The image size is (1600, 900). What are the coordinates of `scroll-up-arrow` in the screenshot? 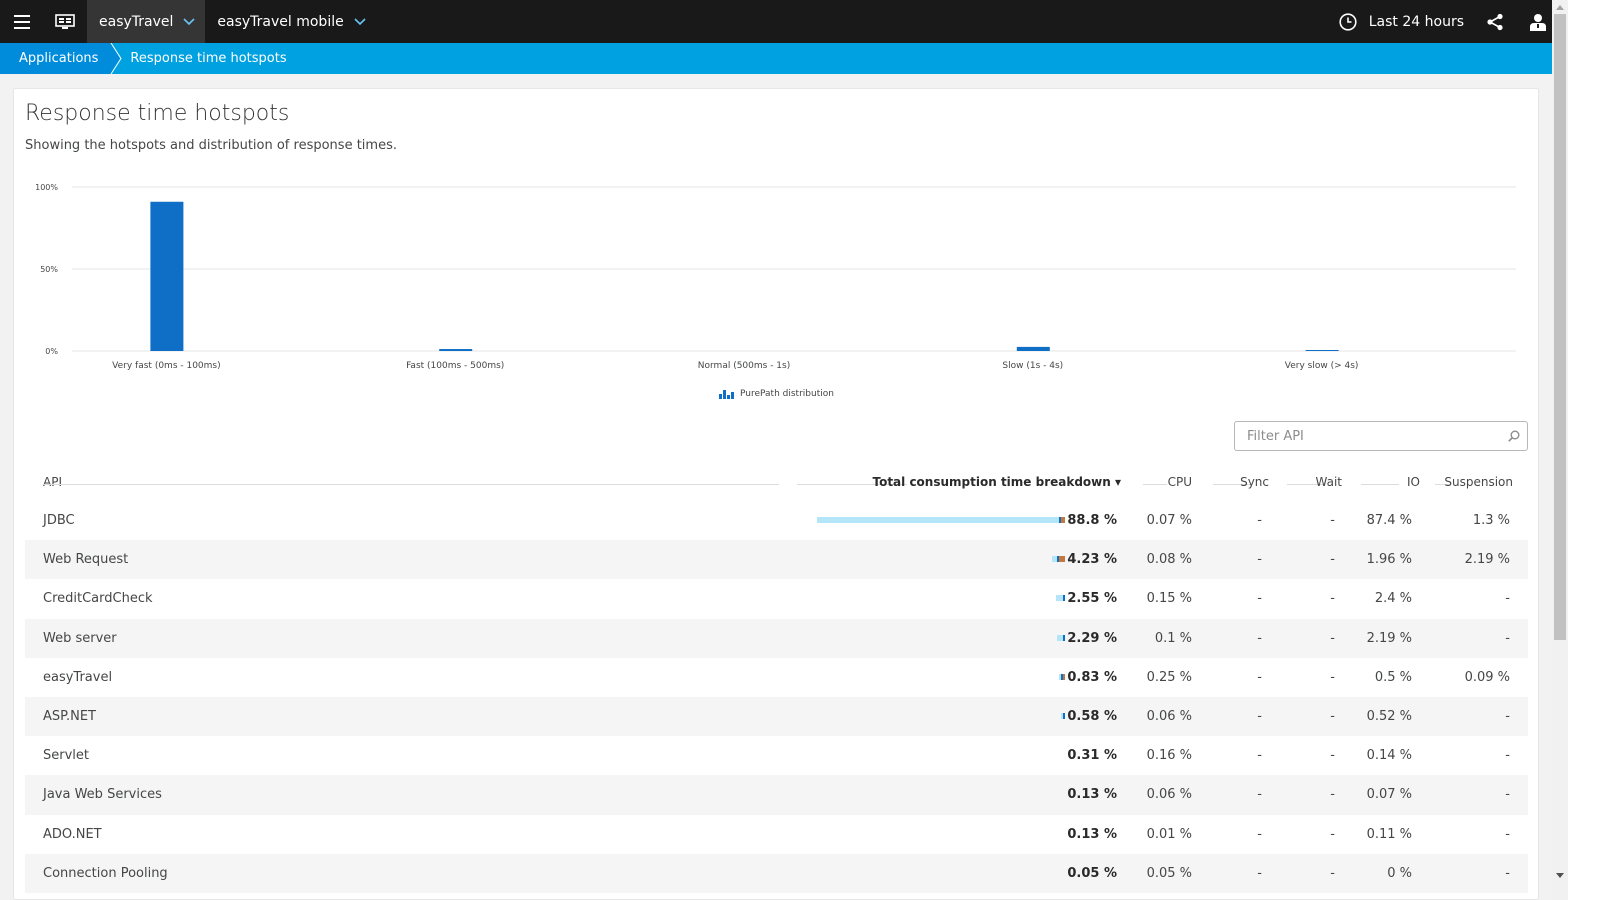 It's located at (1560, 7).